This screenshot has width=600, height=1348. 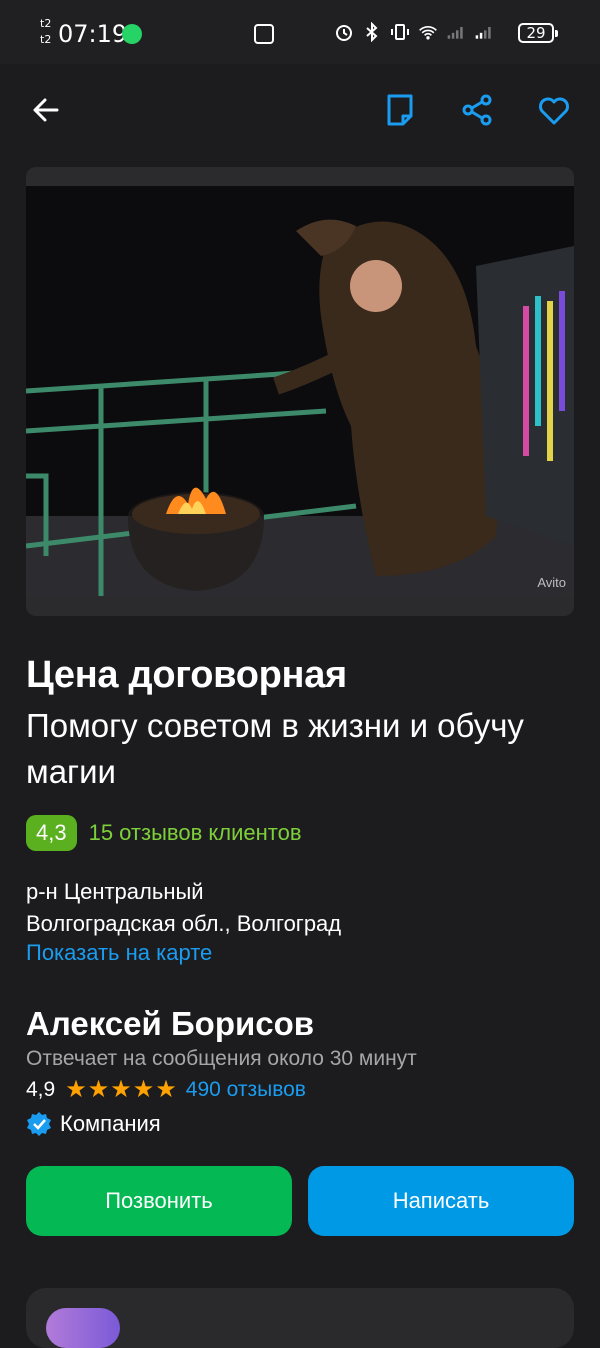 What do you see at coordinates (538, 33) in the screenshot?
I see `battery-indicator: 29` at bounding box center [538, 33].